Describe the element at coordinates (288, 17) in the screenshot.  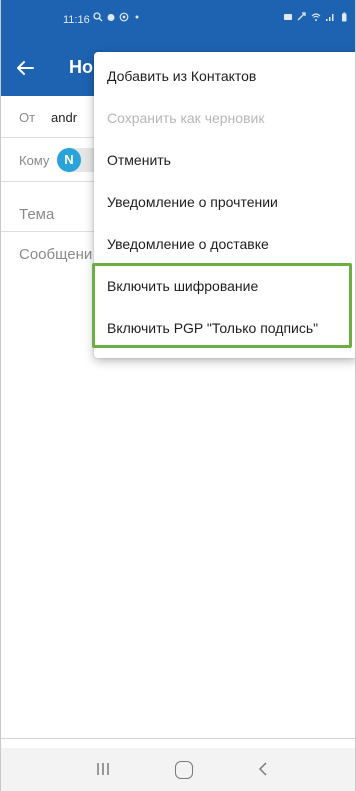
I see `mute-icon` at that location.